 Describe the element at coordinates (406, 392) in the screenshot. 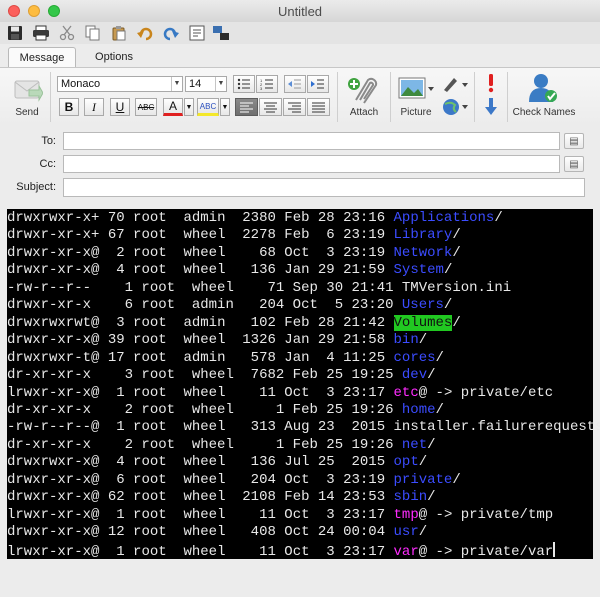

I see `terminal-filename: etc` at that location.